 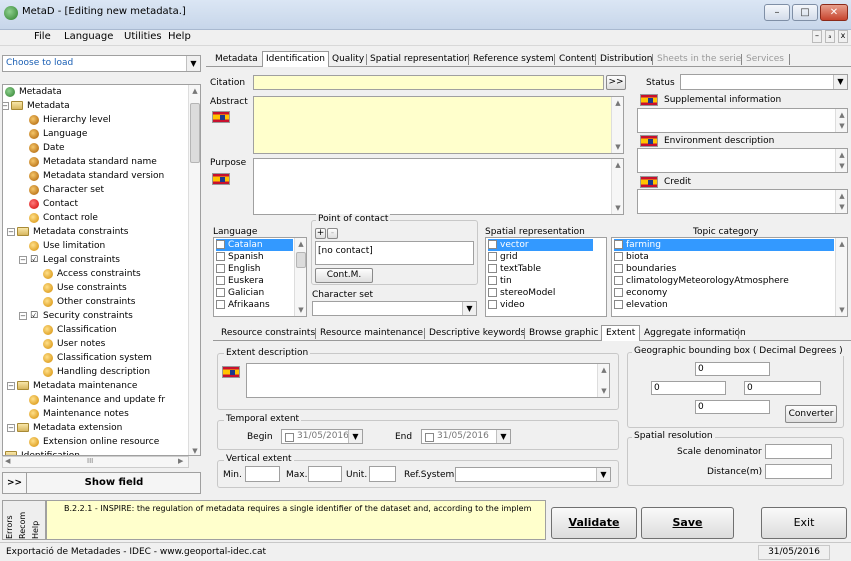 What do you see at coordinates (732, 369) in the screenshot?
I see `north-field: 0` at bounding box center [732, 369].